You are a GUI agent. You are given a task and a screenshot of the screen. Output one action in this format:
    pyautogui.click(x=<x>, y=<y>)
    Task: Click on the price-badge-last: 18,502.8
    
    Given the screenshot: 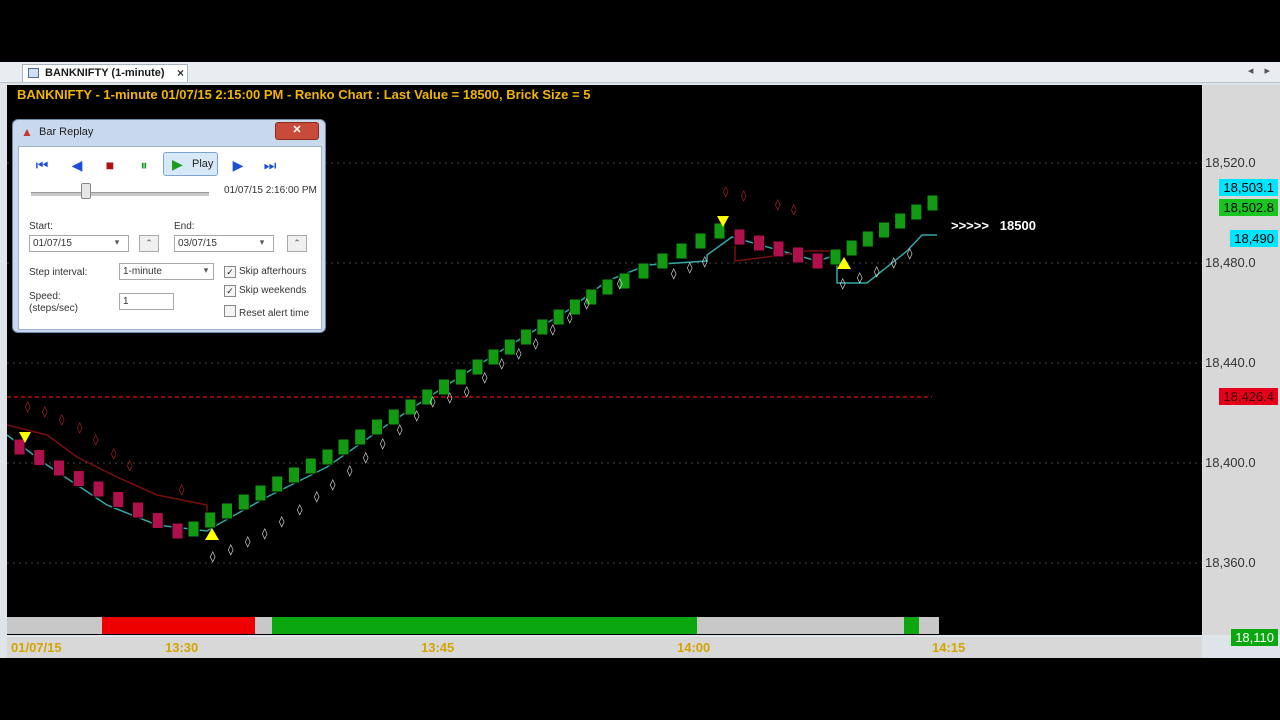 What is the action you would take?
    pyautogui.click(x=1248, y=207)
    